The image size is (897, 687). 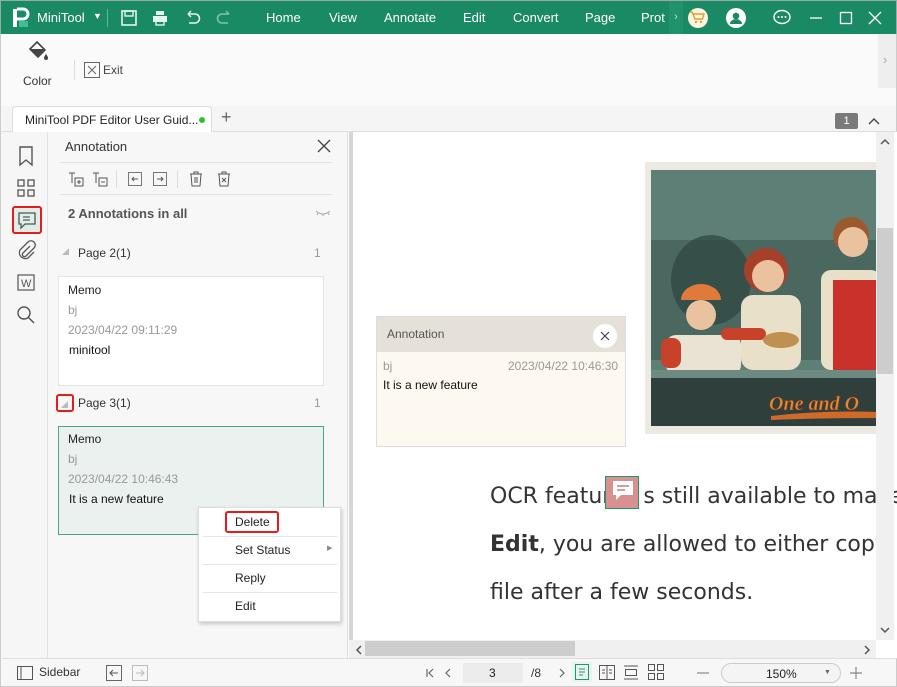 I want to click on attachment-icon, so click(x=26, y=251).